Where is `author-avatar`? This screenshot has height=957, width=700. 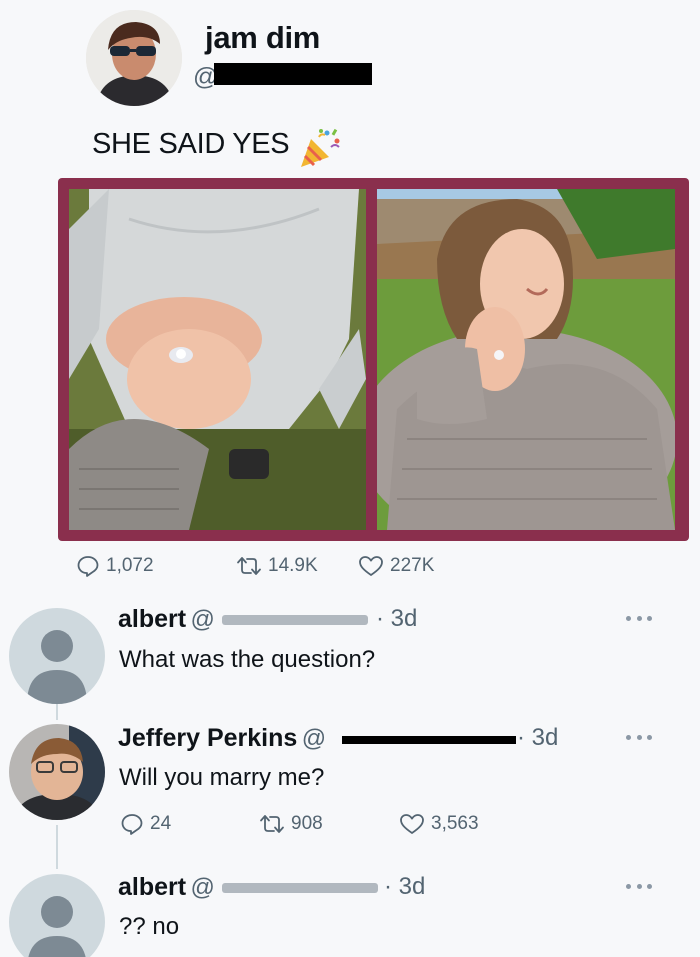 author-avatar is located at coordinates (134, 58).